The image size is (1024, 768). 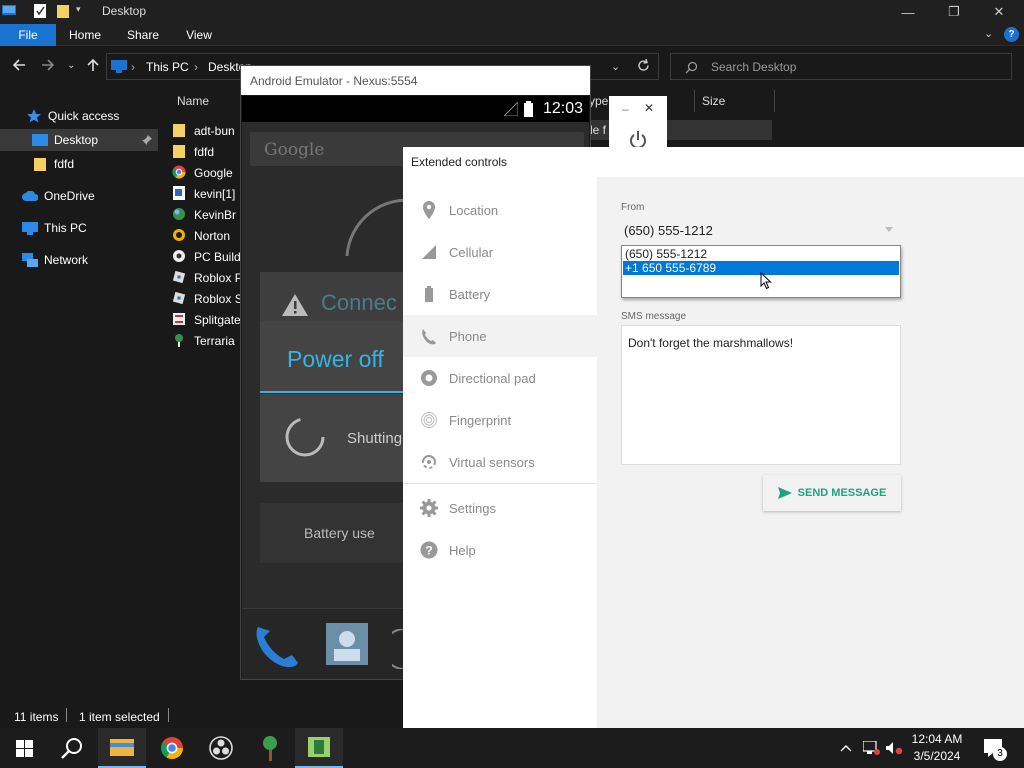 I want to click on back-arrow-icon, so click(x=19, y=65).